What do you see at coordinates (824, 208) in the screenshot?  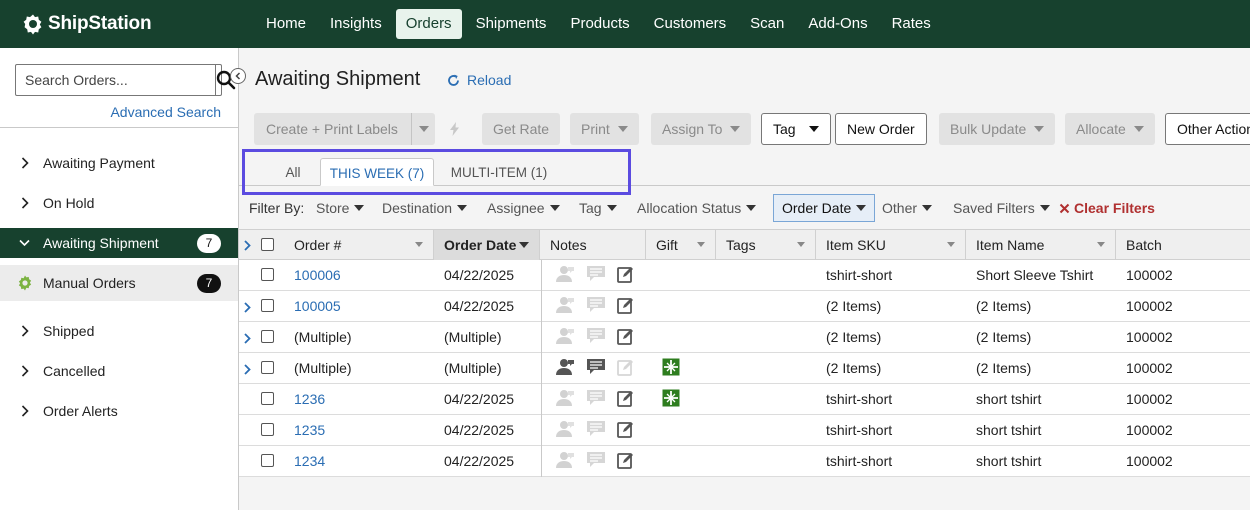 I see `filter-order-date: Order Date` at bounding box center [824, 208].